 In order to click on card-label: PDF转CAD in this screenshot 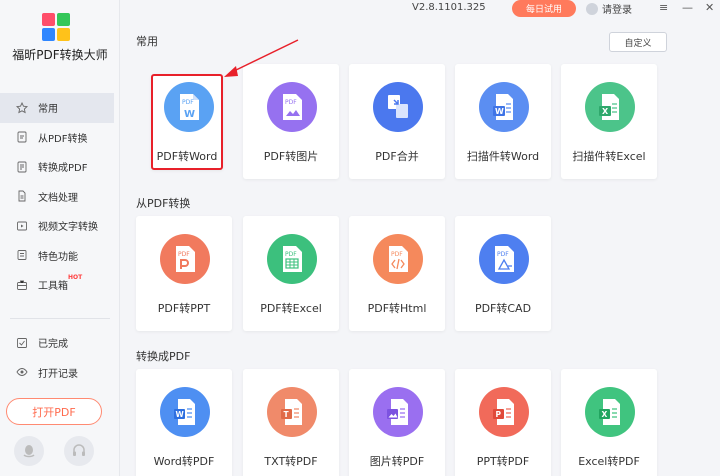, I will do `click(503, 308)`.